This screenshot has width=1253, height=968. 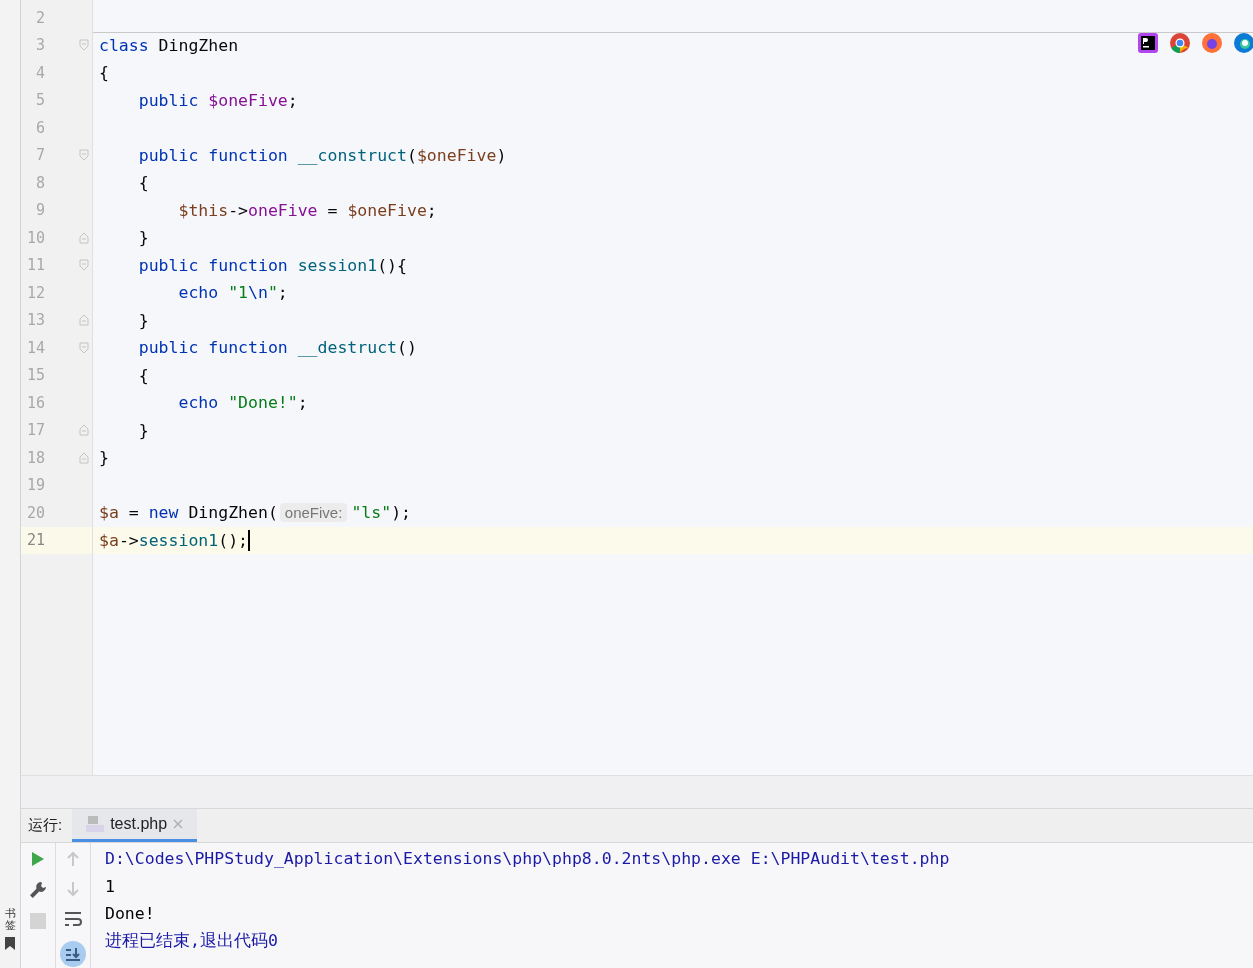 What do you see at coordinates (381, 513) in the screenshot?
I see `code-text: "ls");` at bounding box center [381, 513].